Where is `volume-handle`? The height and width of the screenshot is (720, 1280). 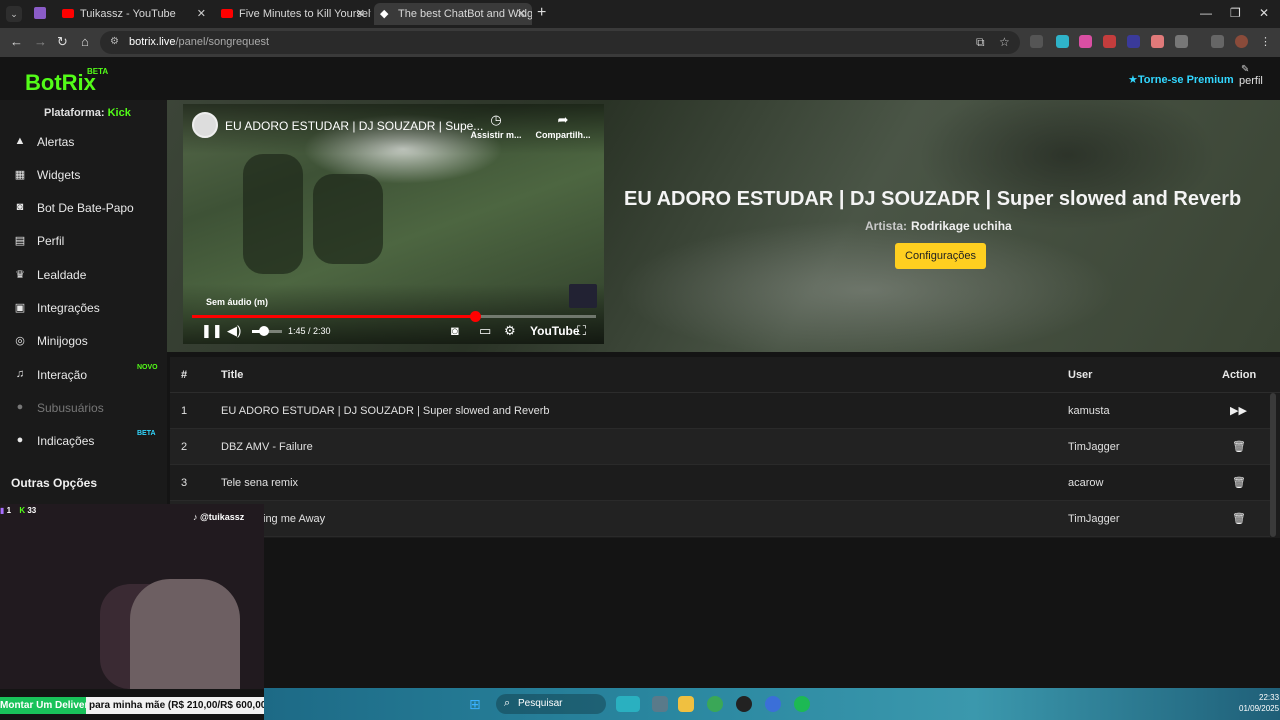 volume-handle is located at coordinates (264, 331).